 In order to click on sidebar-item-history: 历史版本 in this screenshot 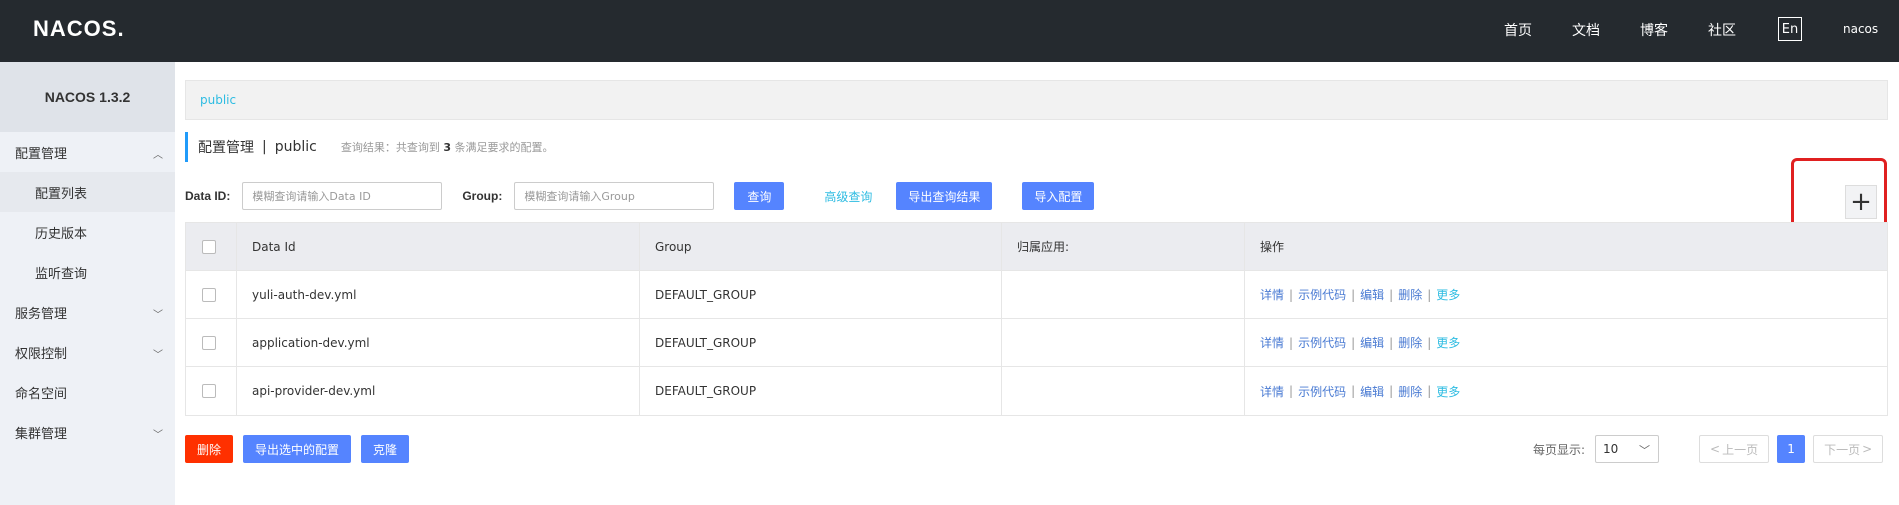, I will do `click(87, 232)`.